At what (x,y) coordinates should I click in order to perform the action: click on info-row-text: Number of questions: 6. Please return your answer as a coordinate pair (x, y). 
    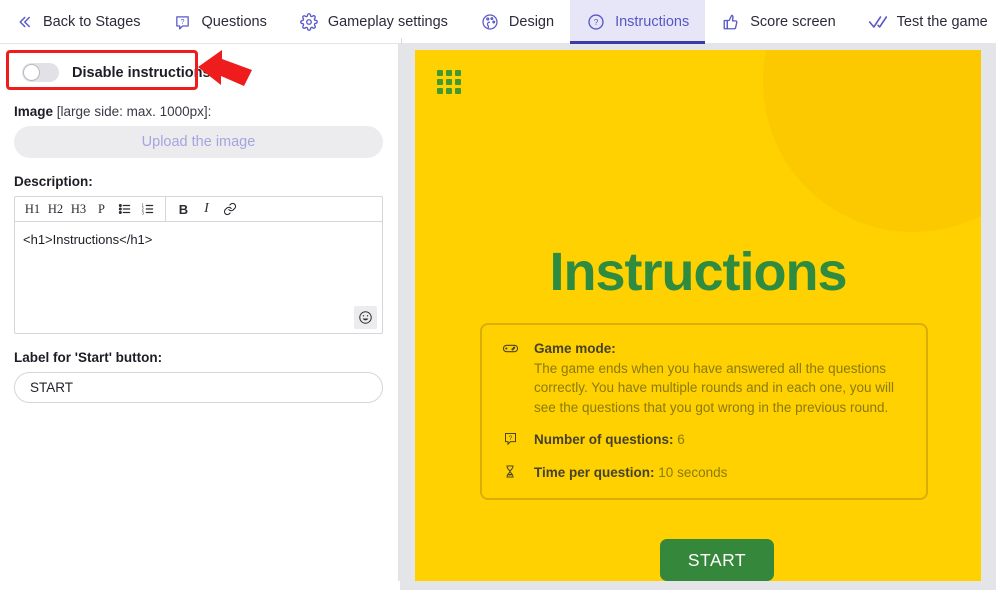
    Looking at the image, I should click on (609, 440).